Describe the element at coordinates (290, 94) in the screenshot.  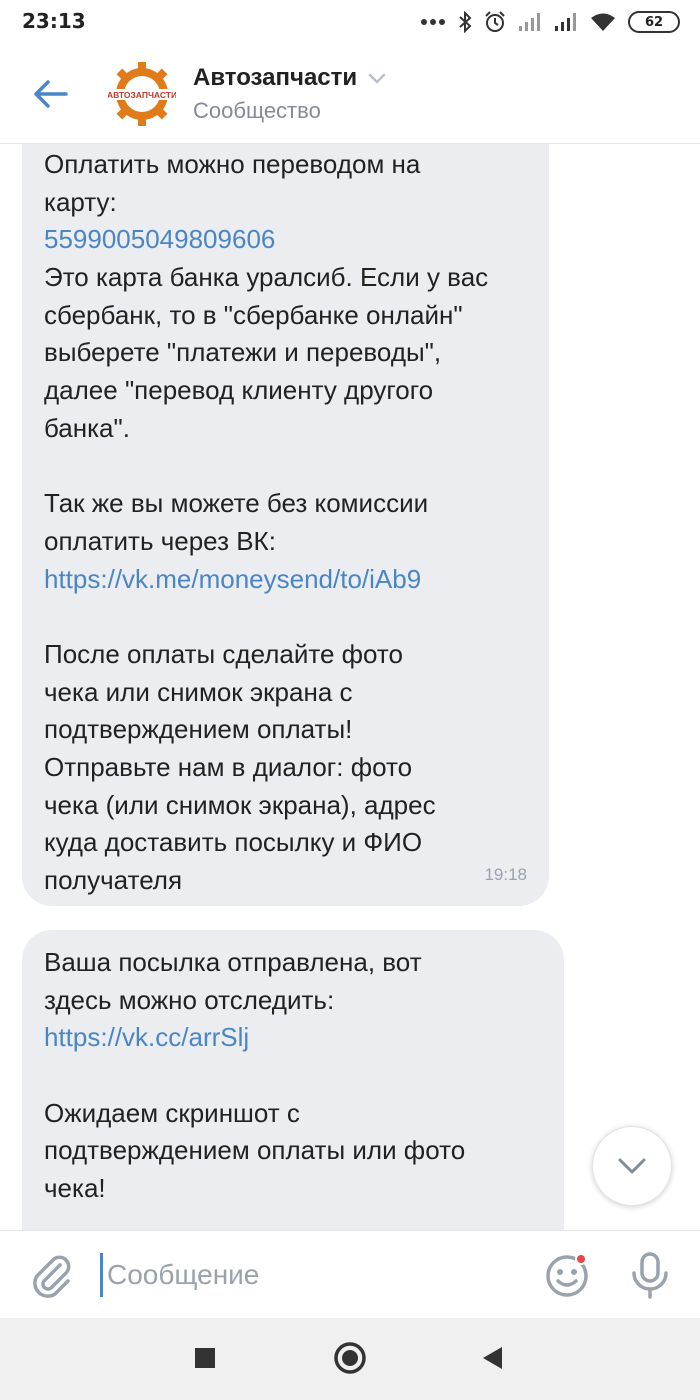
I see `header-title-area: Автозапчасти Сообщество` at that location.